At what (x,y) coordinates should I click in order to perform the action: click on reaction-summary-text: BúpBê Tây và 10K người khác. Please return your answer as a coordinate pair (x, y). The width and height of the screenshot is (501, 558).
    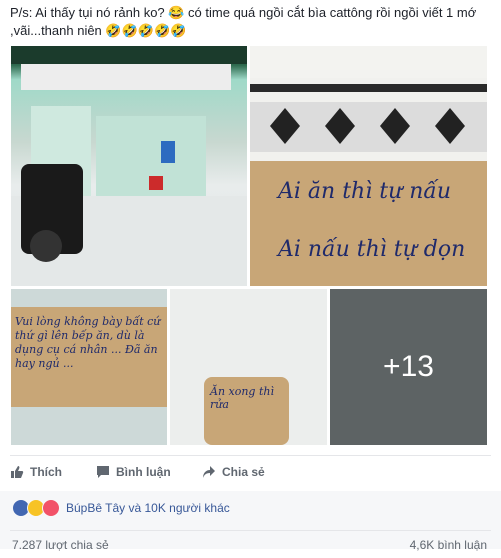
    Looking at the image, I should click on (148, 508).